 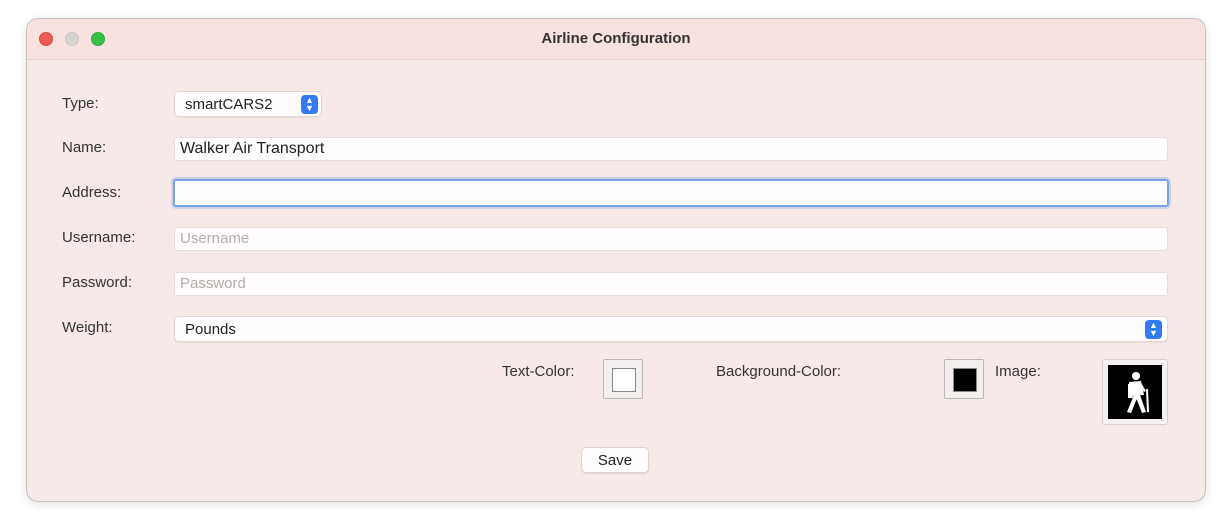 I want to click on image-well, so click(x=1135, y=392).